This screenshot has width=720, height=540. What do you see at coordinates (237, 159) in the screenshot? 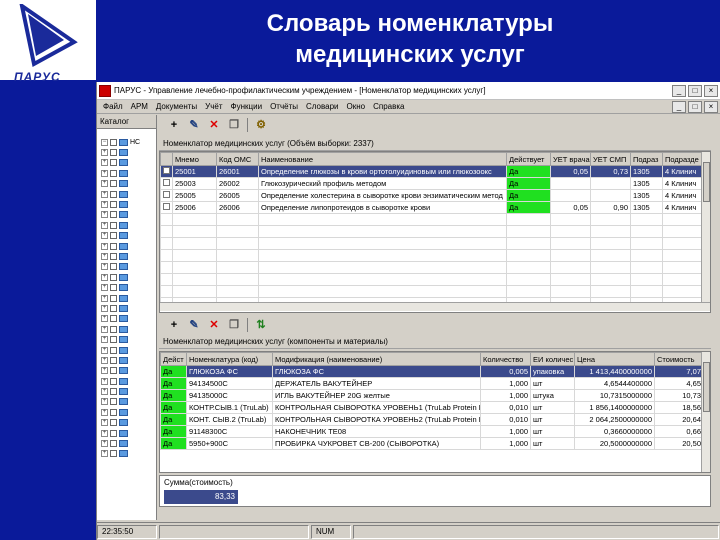
I see `grid1-column-header: Код ОМС` at bounding box center [237, 159].